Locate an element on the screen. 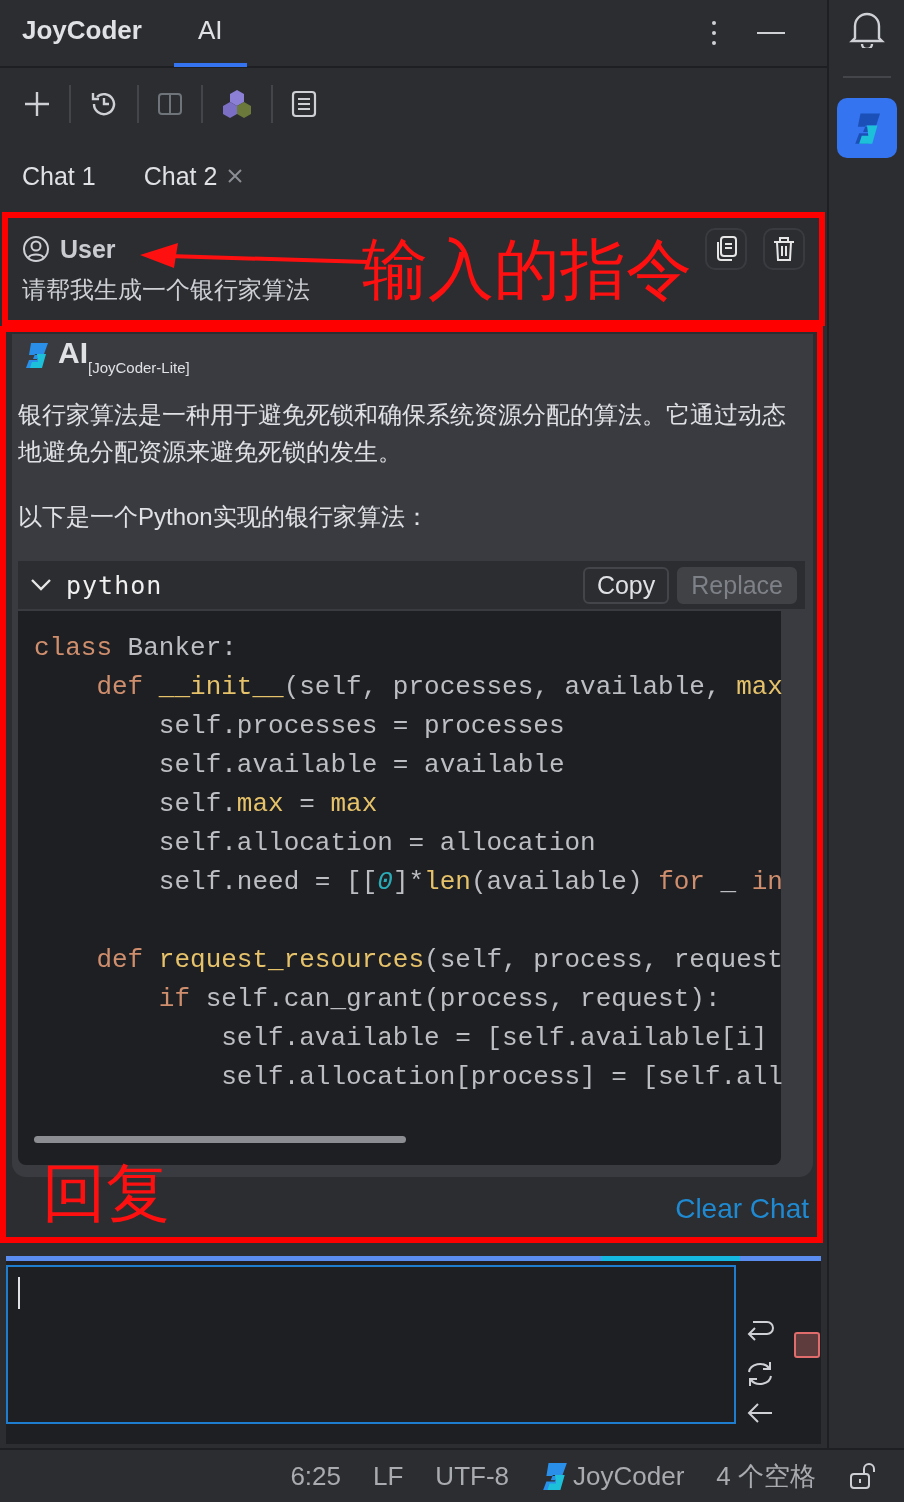 The width and height of the screenshot is (904, 1502). panel-tab: JoyCoder is located at coordinates (82, 33).